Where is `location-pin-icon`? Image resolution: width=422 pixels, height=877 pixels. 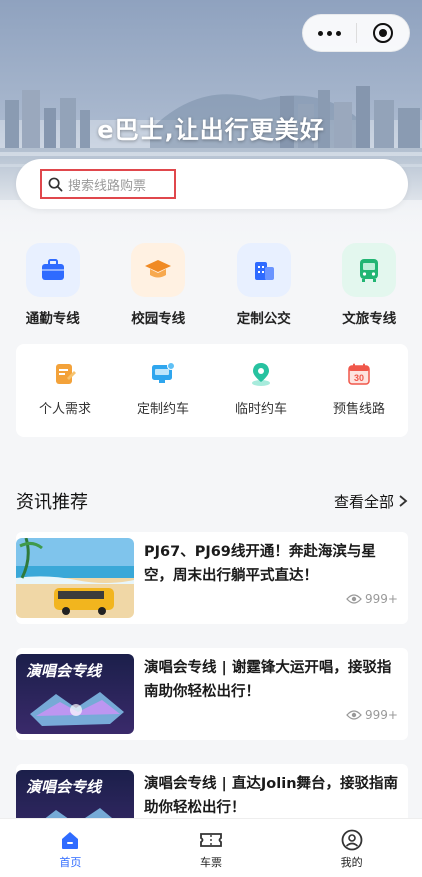 location-pin-icon is located at coordinates (261, 374).